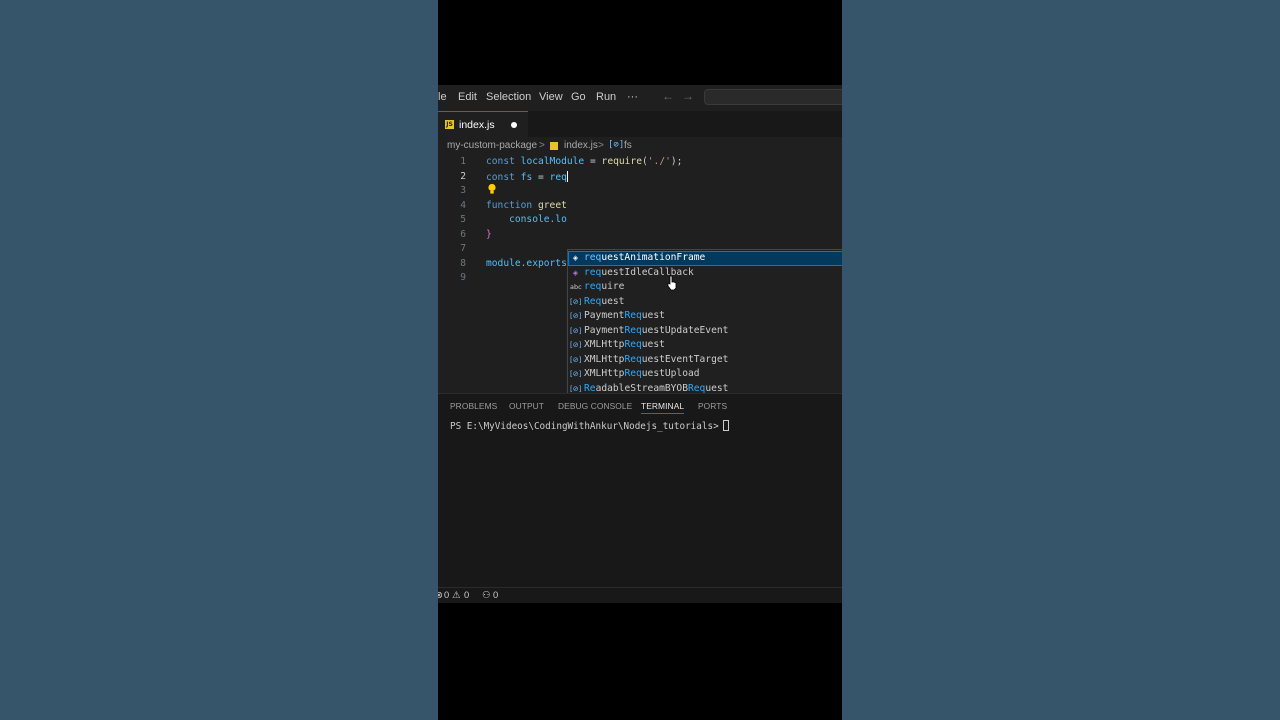 This screenshot has width=1280, height=720. What do you see at coordinates (463, 205) in the screenshot?
I see `line-number: 4` at bounding box center [463, 205].